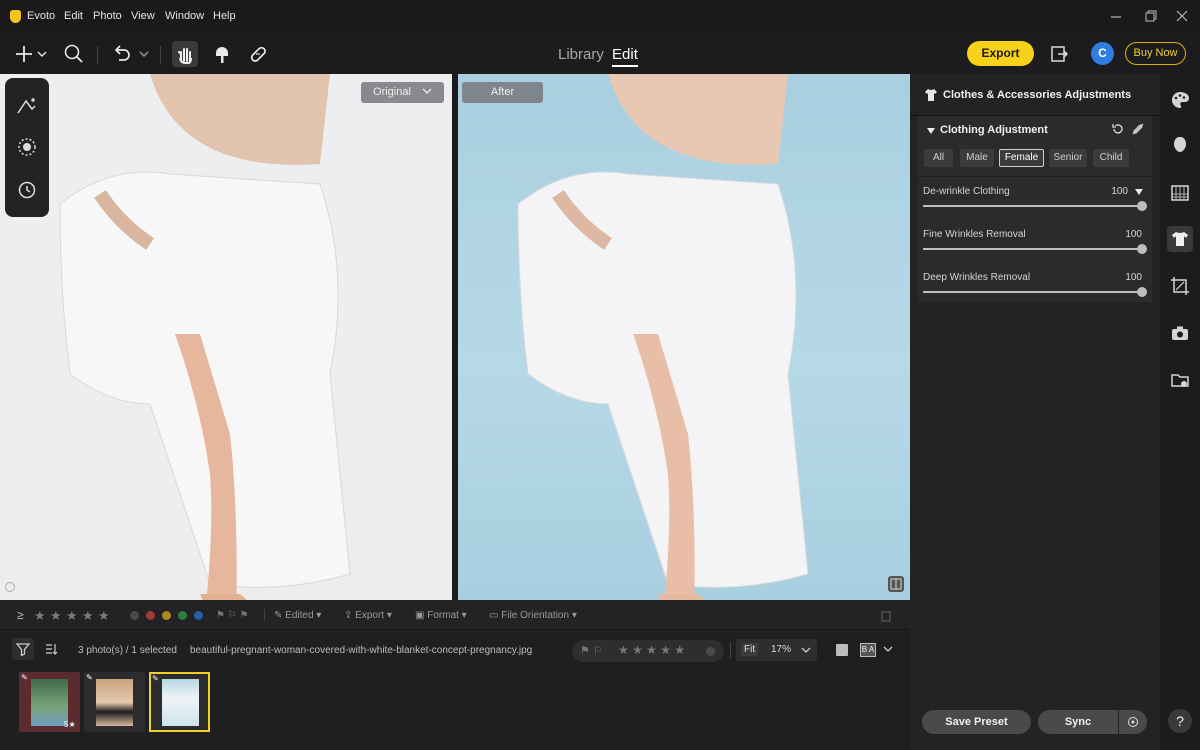  I want to click on color-filter-yellow, so click(166, 615).